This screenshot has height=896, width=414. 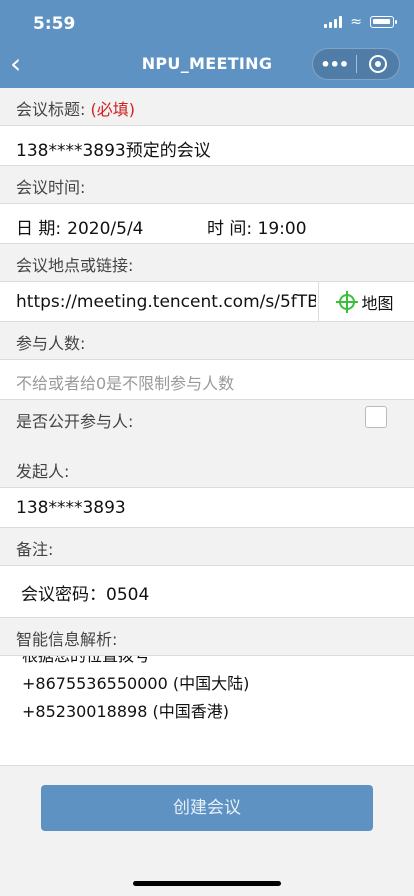 I want to click on time-picker: 时 间: 19:00, so click(x=257, y=226).